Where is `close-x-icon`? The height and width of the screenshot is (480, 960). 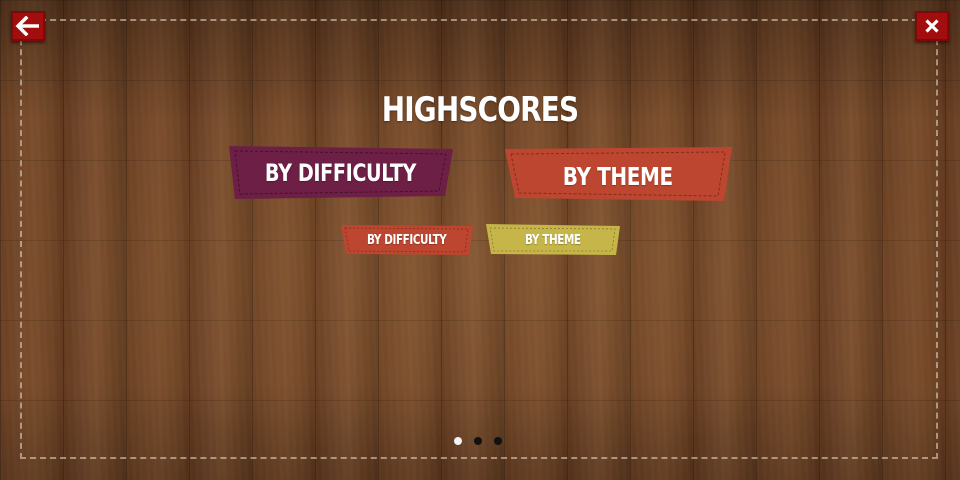
close-x-icon is located at coordinates (932, 26).